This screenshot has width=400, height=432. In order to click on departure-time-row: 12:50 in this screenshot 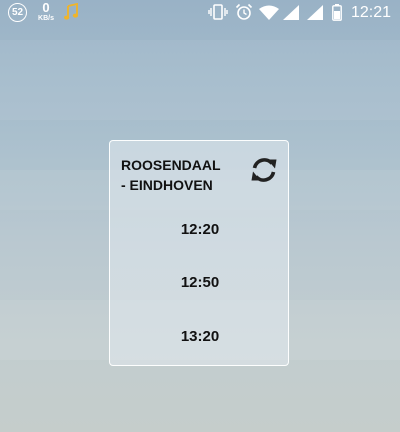, I will do `click(199, 282)`.